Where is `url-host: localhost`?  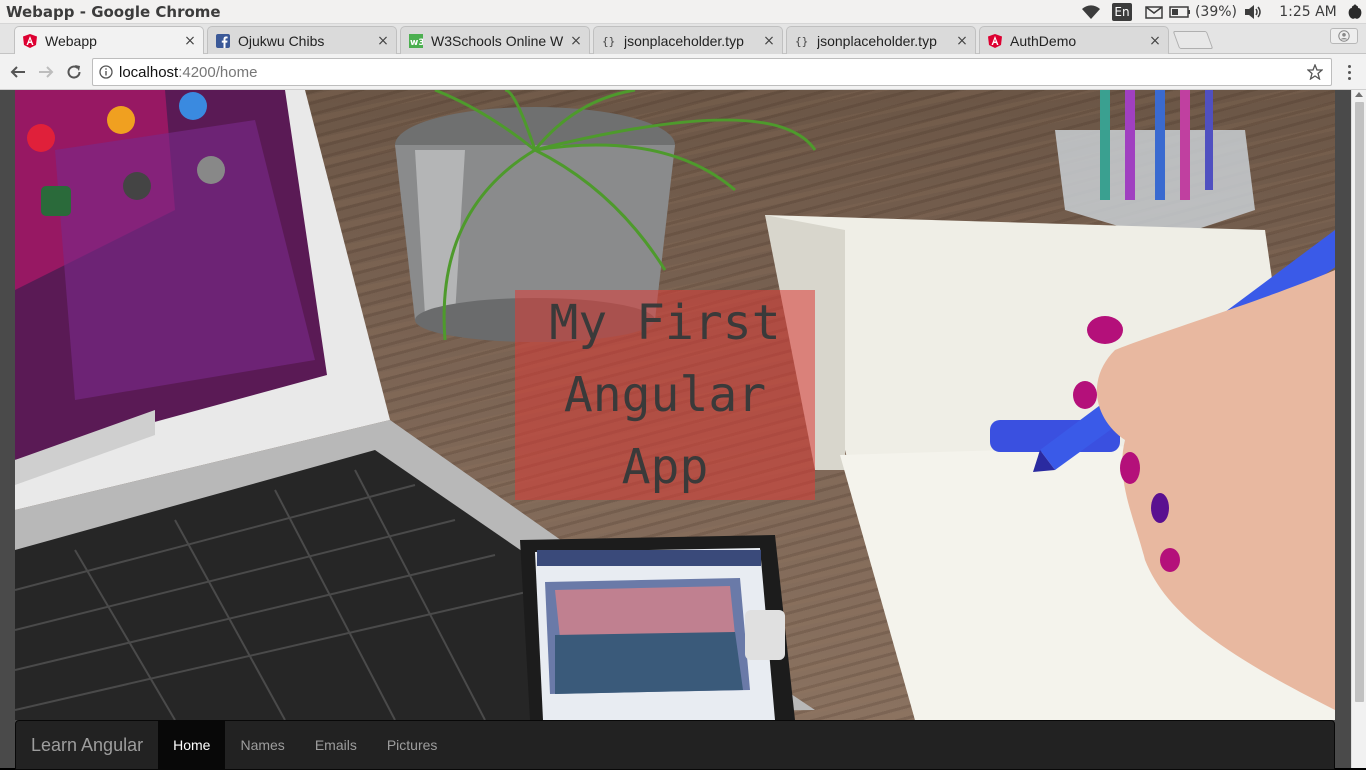
url-host: localhost is located at coordinates (149, 72).